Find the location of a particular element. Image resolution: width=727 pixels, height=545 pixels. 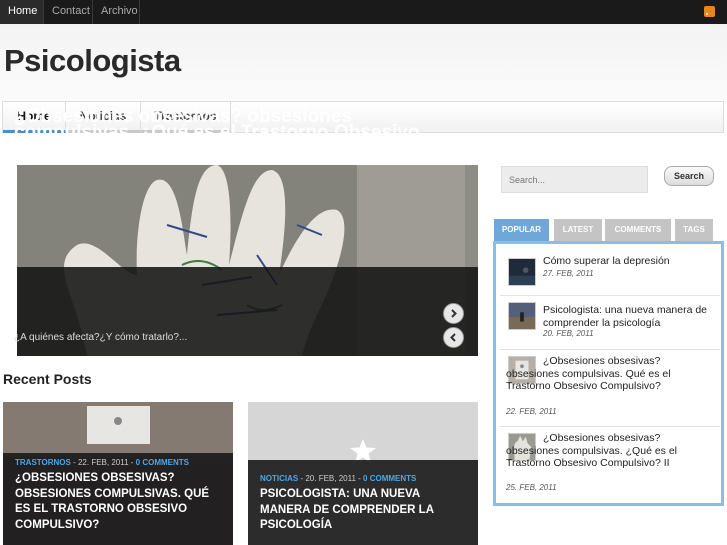

chevron-left-icon is located at coordinates (453, 337).